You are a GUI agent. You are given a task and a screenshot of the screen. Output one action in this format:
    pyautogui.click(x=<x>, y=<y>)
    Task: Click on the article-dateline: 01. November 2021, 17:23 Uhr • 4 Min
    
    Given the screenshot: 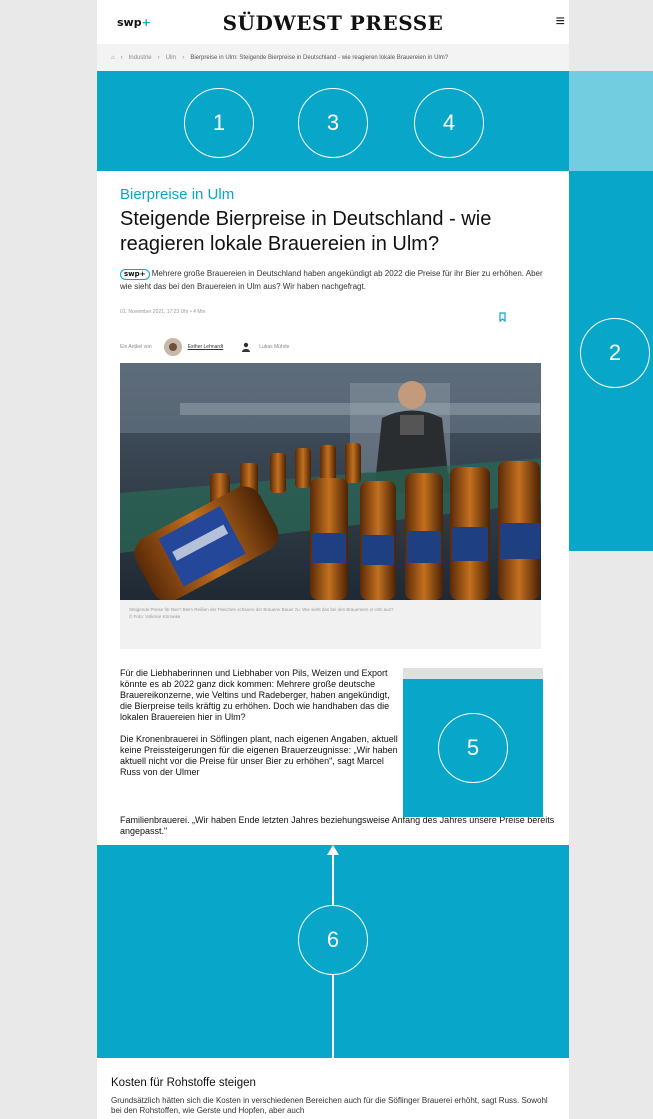 What is the action you would take?
    pyautogui.click(x=163, y=312)
    